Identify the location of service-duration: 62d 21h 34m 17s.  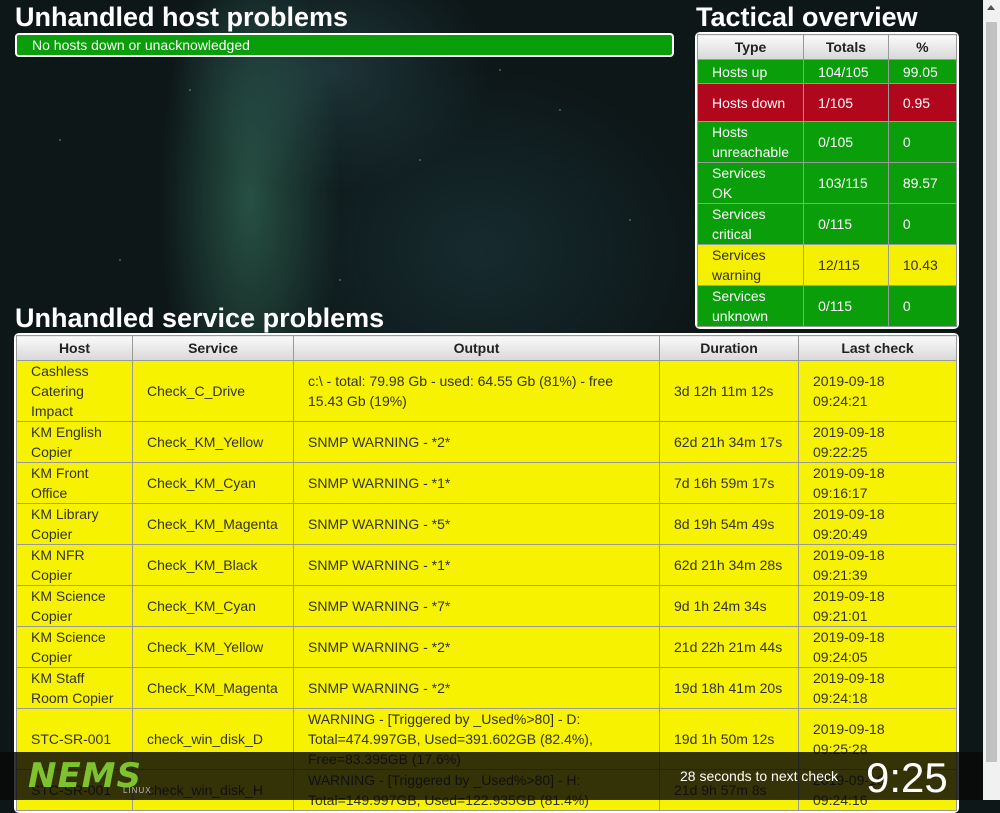
(729, 442).